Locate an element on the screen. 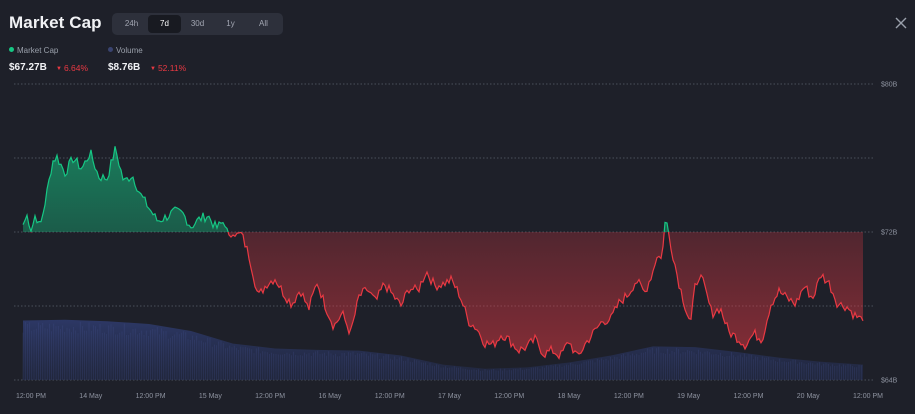  x-tick-label: 17 May is located at coordinates (449, 396).